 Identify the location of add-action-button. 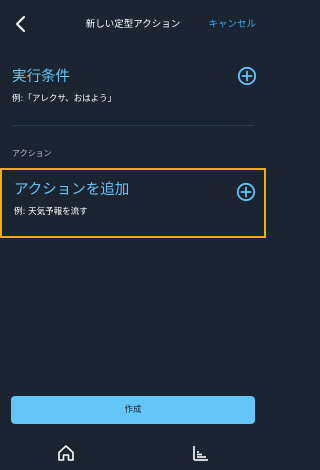
(246, 192).